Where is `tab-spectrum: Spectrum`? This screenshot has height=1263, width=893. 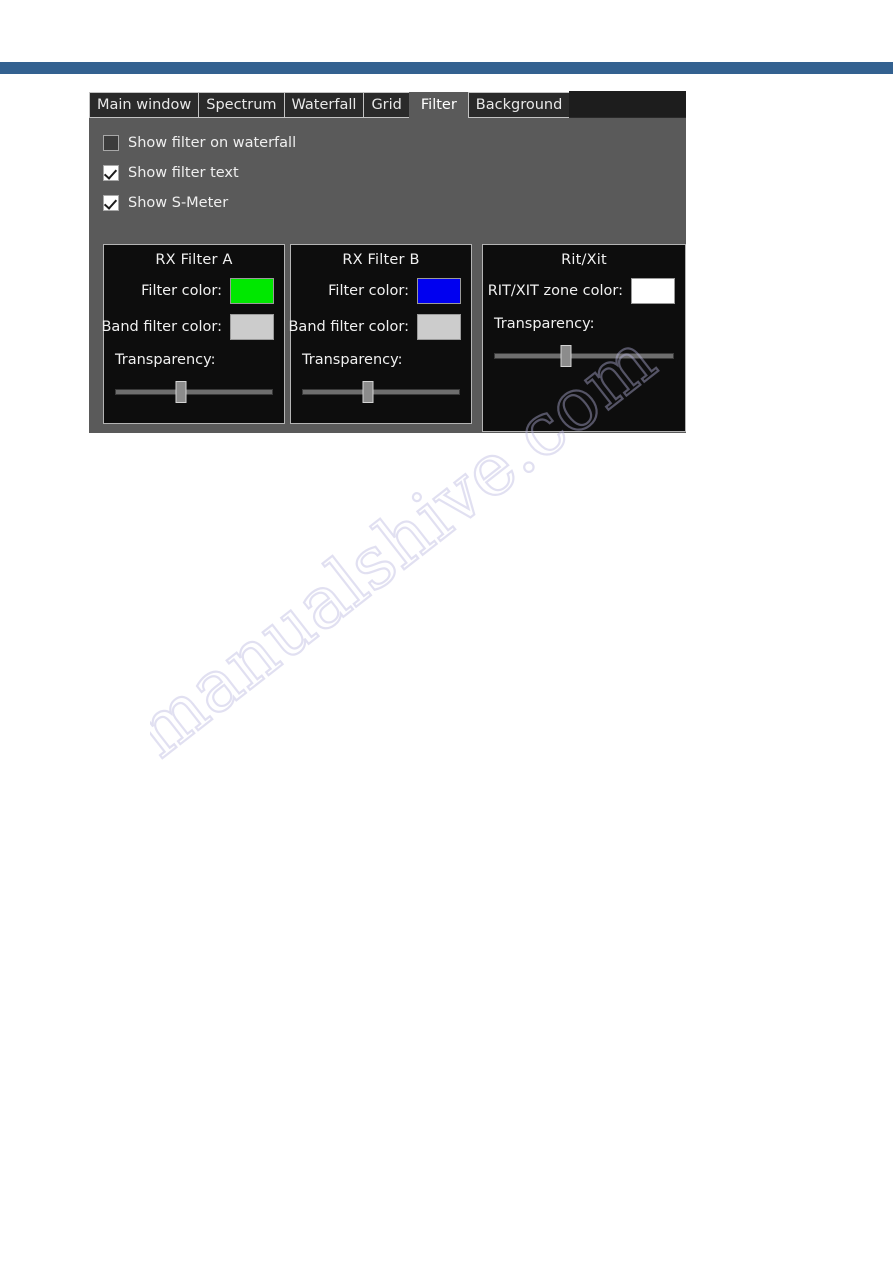 tab-spectrum: Spectrum is located at coordinates (241, 105).